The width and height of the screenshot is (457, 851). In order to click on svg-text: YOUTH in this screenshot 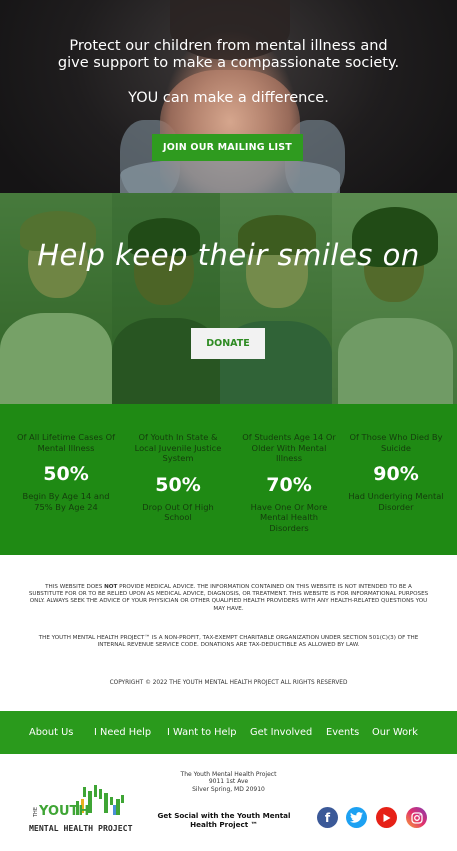, I will do `click(63, 811)`.